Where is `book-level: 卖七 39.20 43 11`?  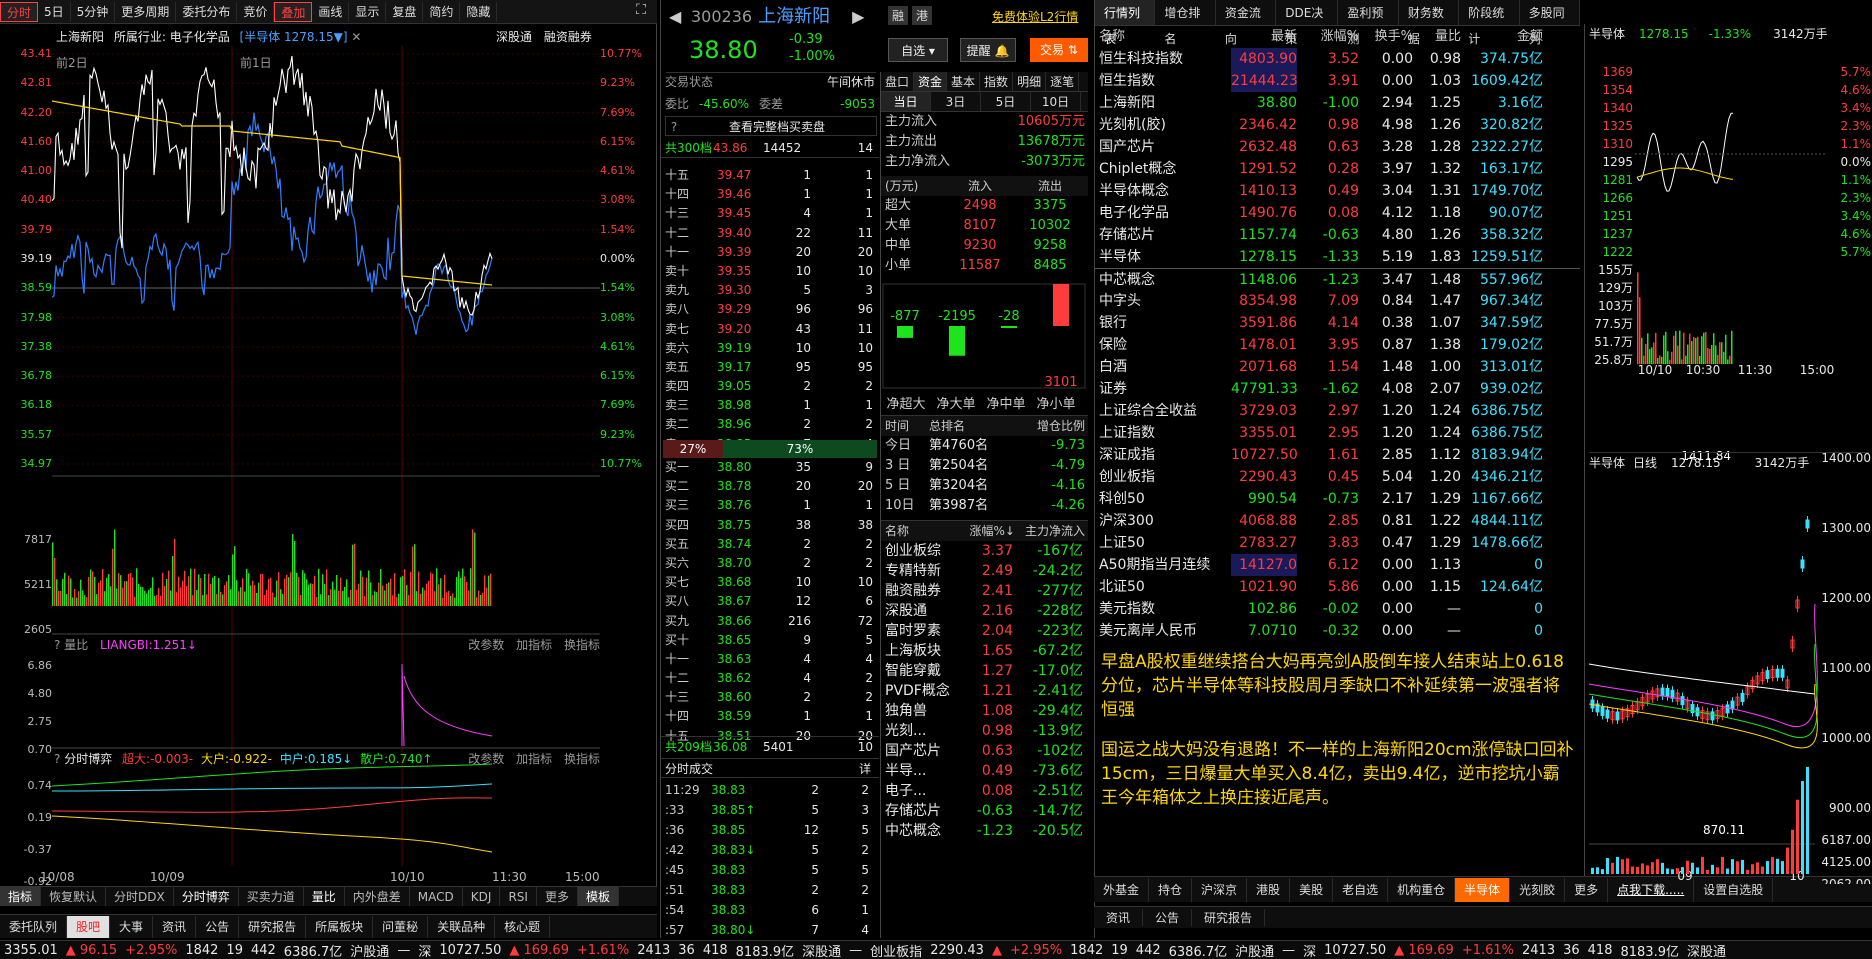 book-level: 卖七 39.20 43 11 is located at coordinates (770, 329).